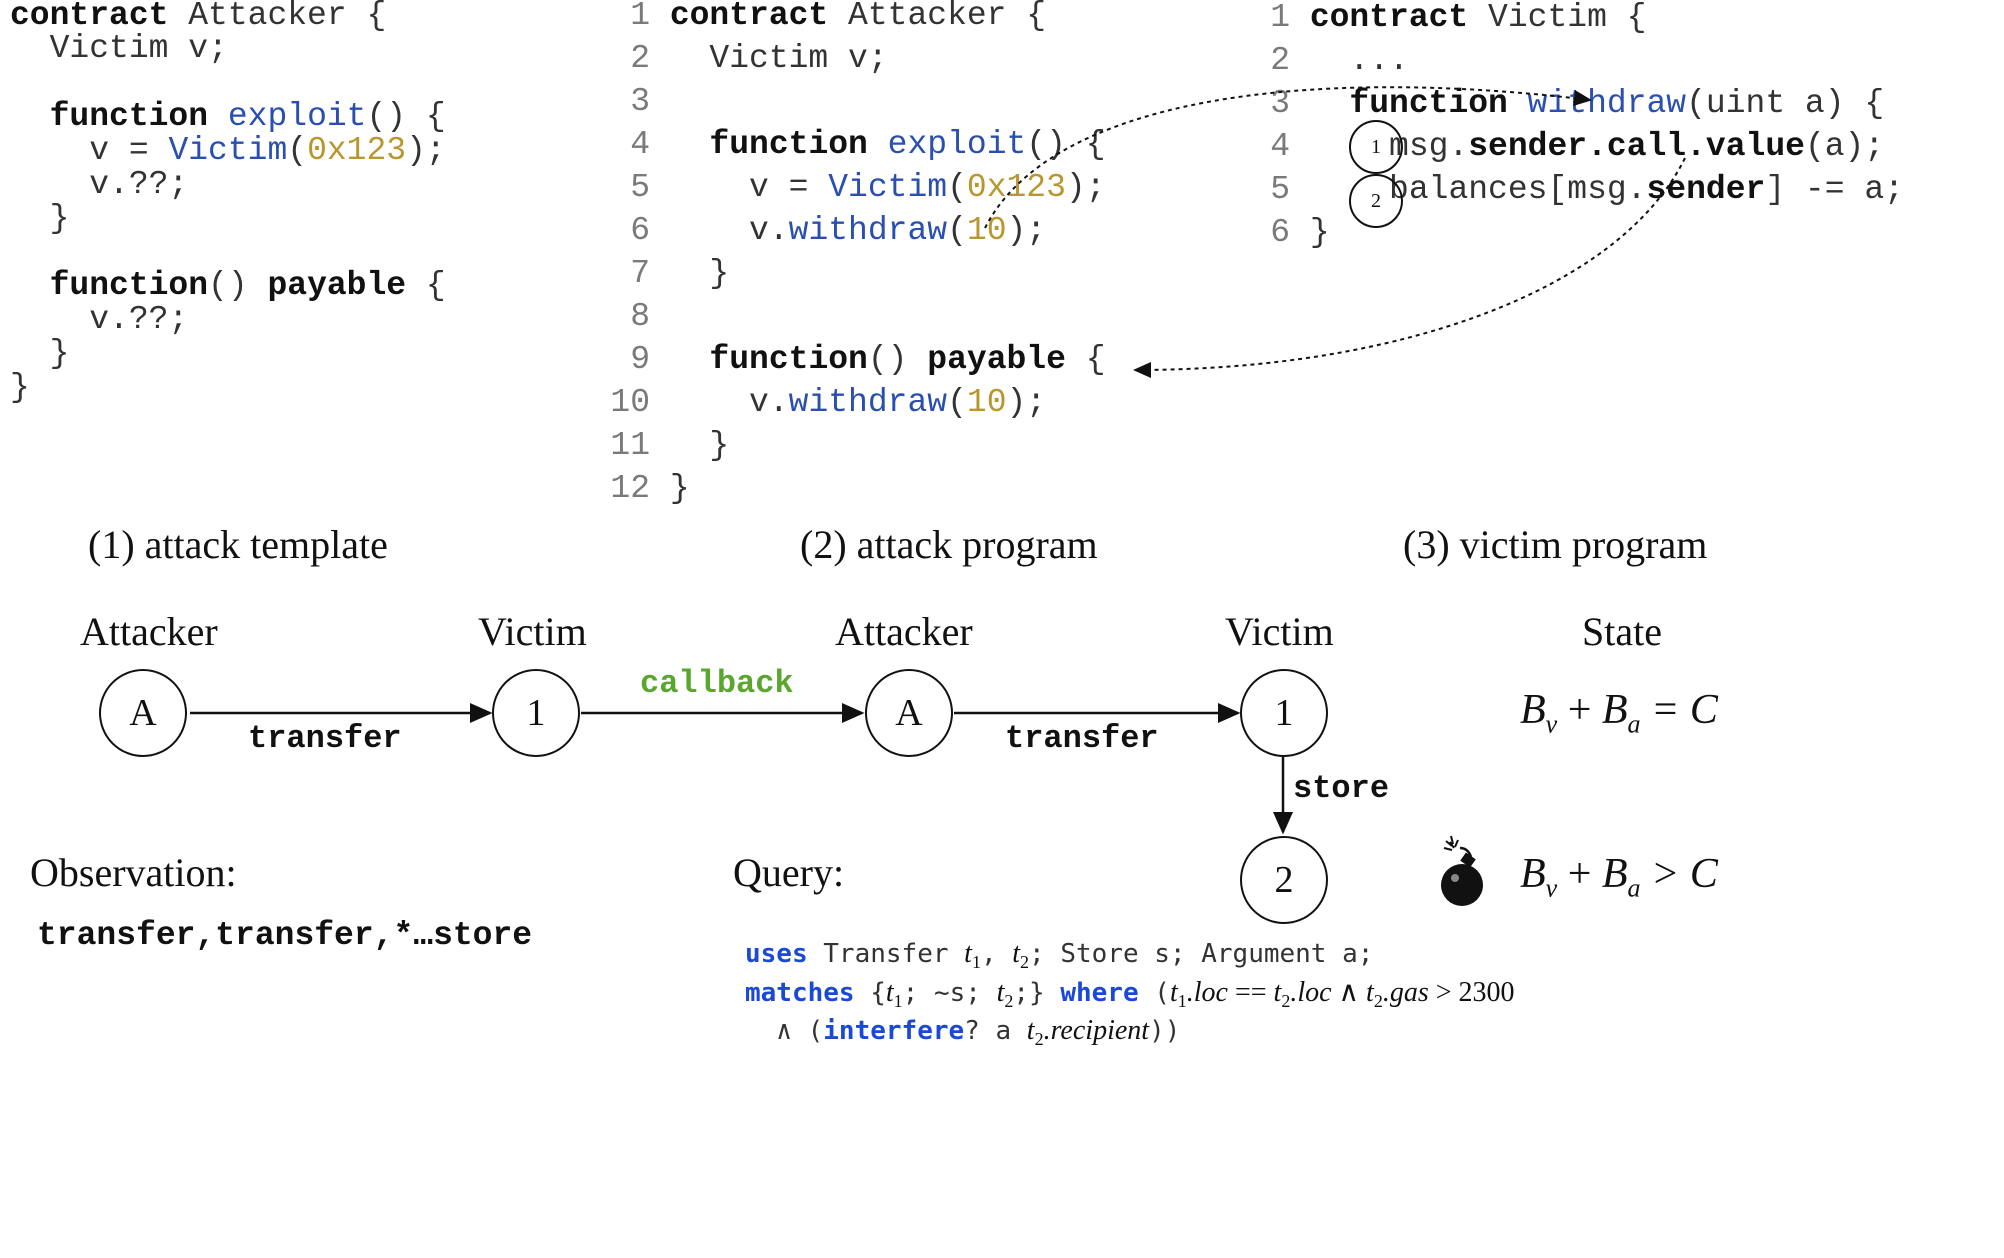  What do you see at coordinates (1284, 713) in the screenshot?
I see `trace-node-victim-2: 1` at bounding box center [1284, 713].